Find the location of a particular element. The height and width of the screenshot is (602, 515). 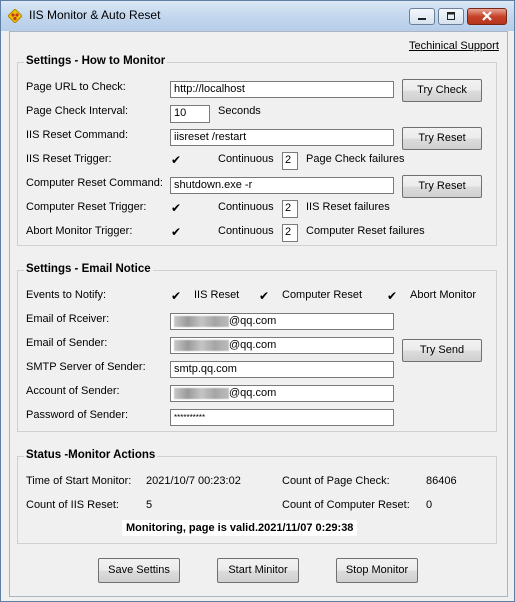

event-computer-reset-label: Computer Reset is located at coordinates (322, 295).